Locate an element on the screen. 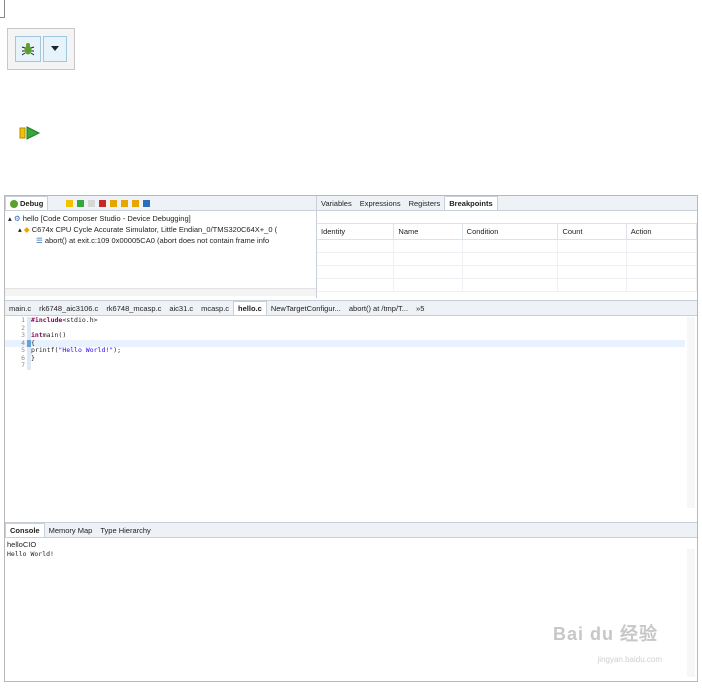 The height and width of the screenshot is (689, 702). code-line: 2 is located at coordinates (345, 328).